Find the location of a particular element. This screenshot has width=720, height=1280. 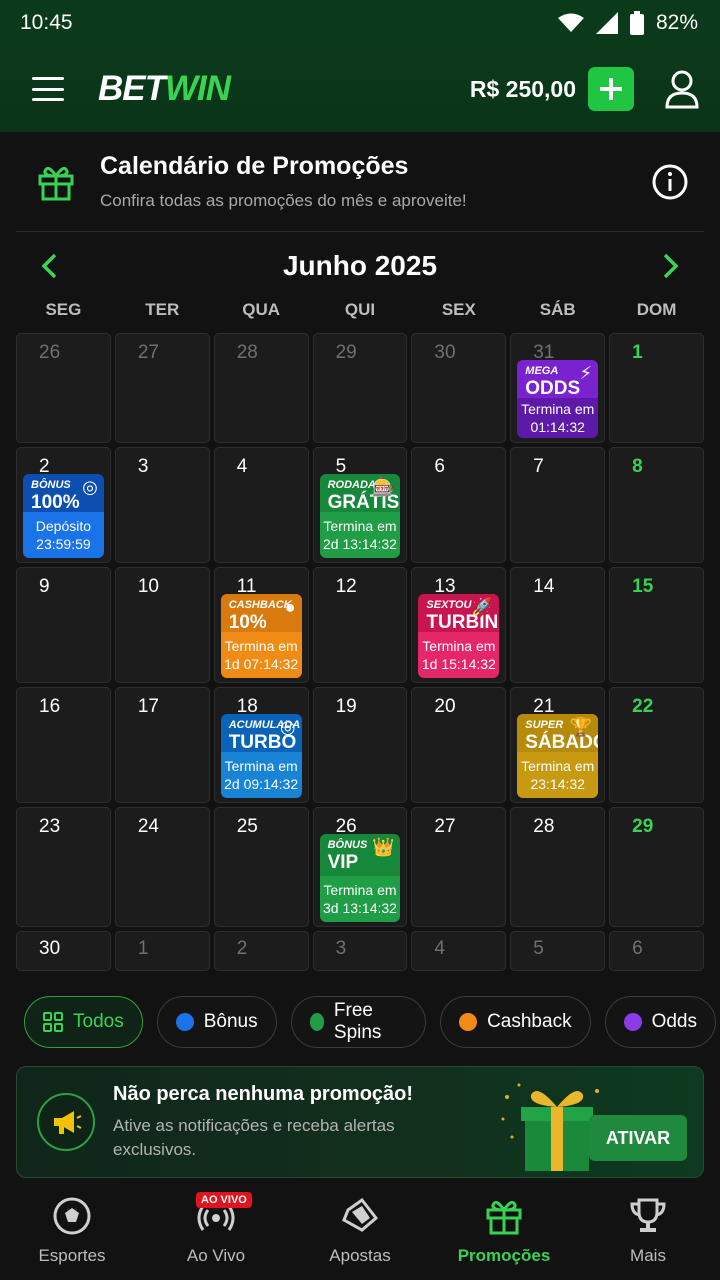

filter-chip-odds: Odds is located at coordinates (660, 1022).